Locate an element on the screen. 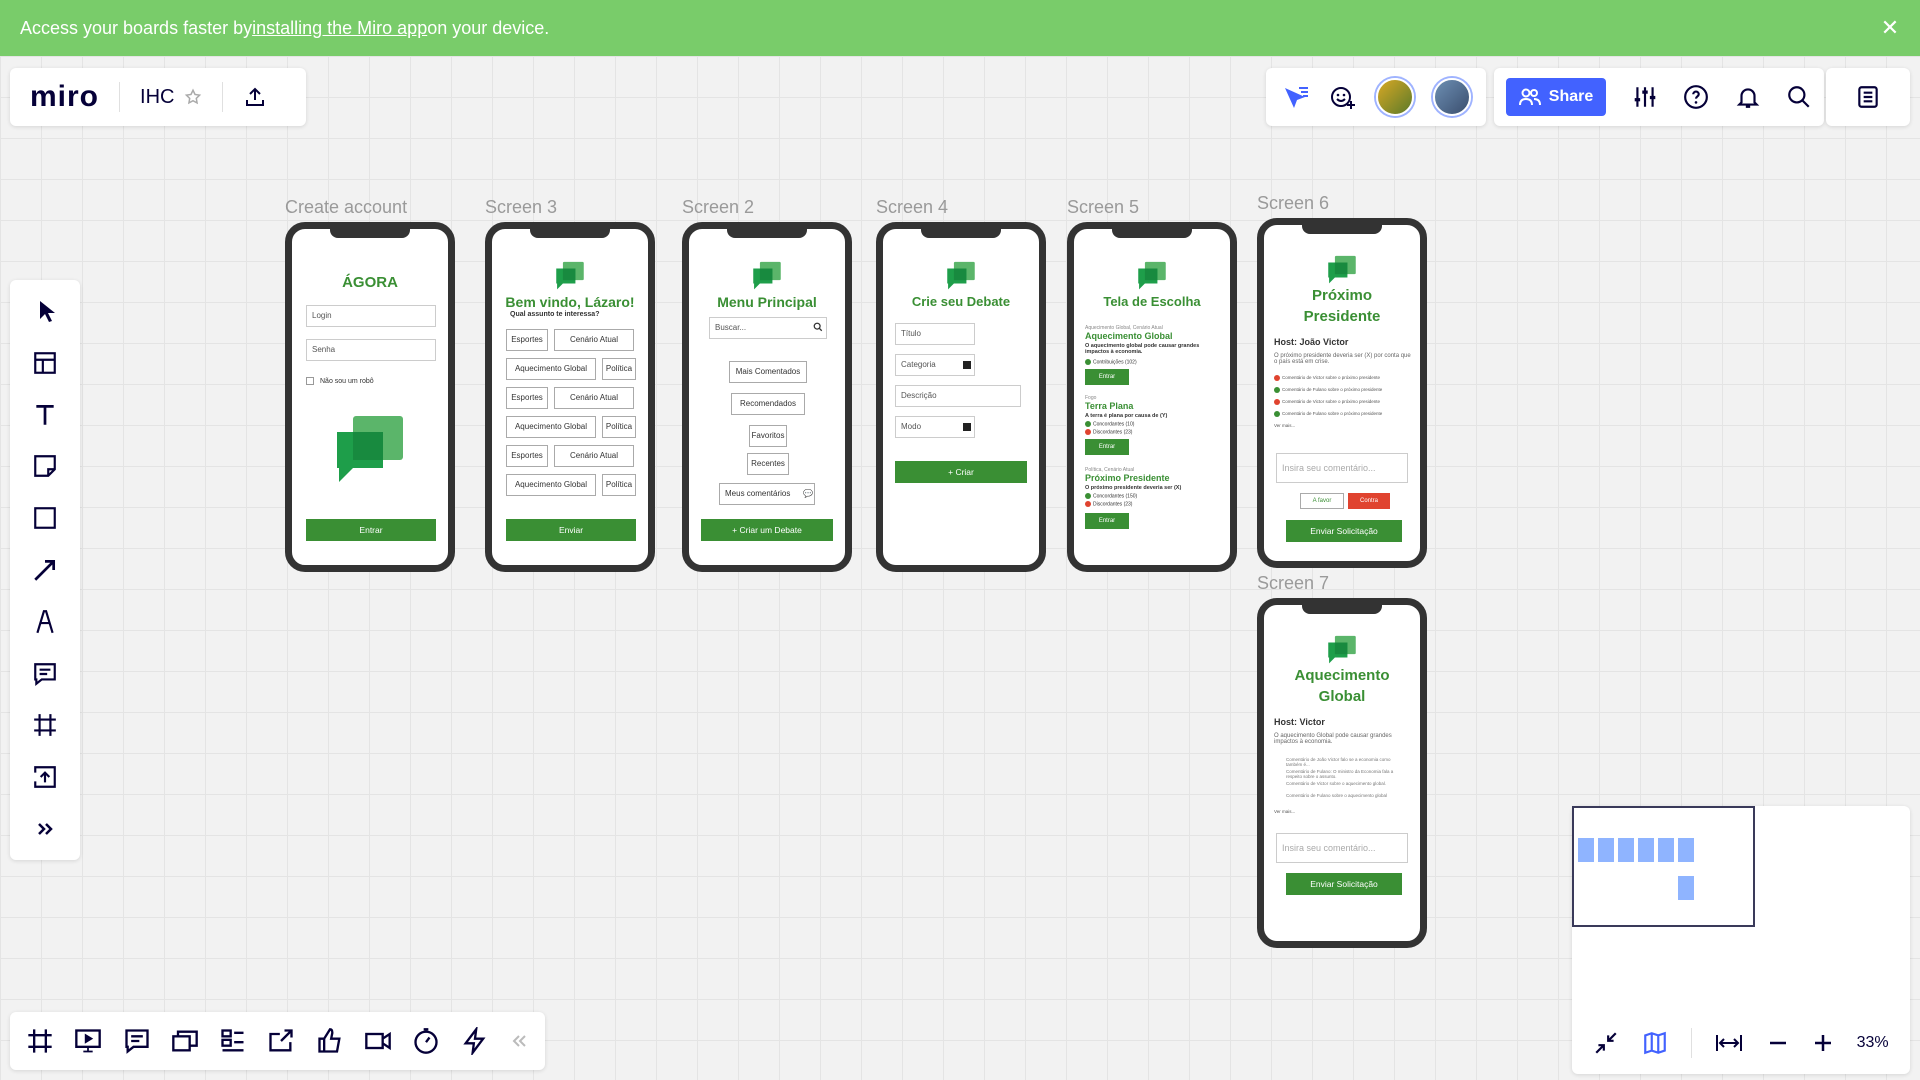 Image resolution: width=1920 pixels, height=1080 pixels. frame-label-screen-4: Screen 4 is located at coordinates (912, 207).